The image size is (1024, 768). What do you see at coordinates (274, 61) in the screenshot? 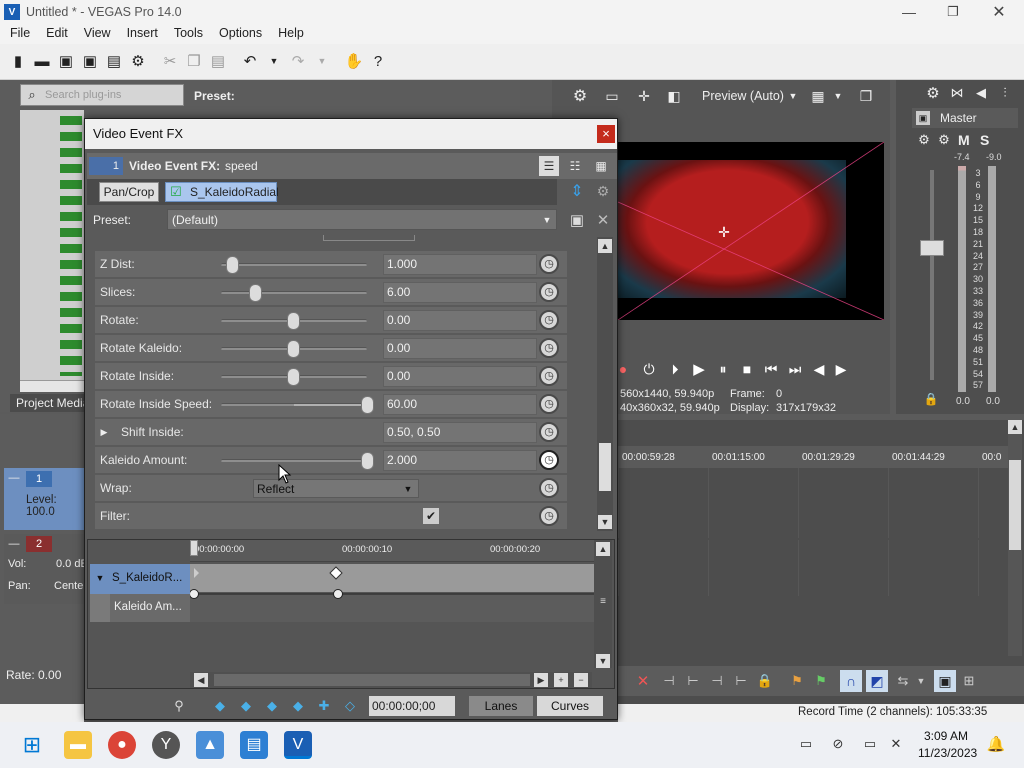
I see `undo-dropdown-icon: ▼` at bounding box center [274, 61].